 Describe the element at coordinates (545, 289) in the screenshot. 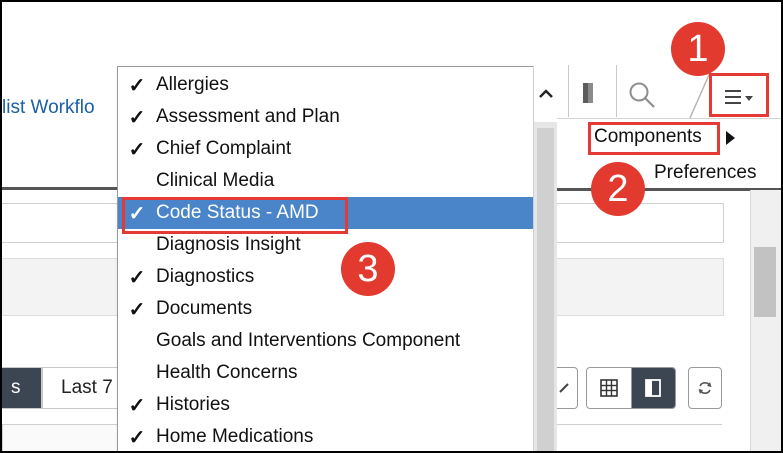

I see `menu-scrollbar-thumb` at that location.